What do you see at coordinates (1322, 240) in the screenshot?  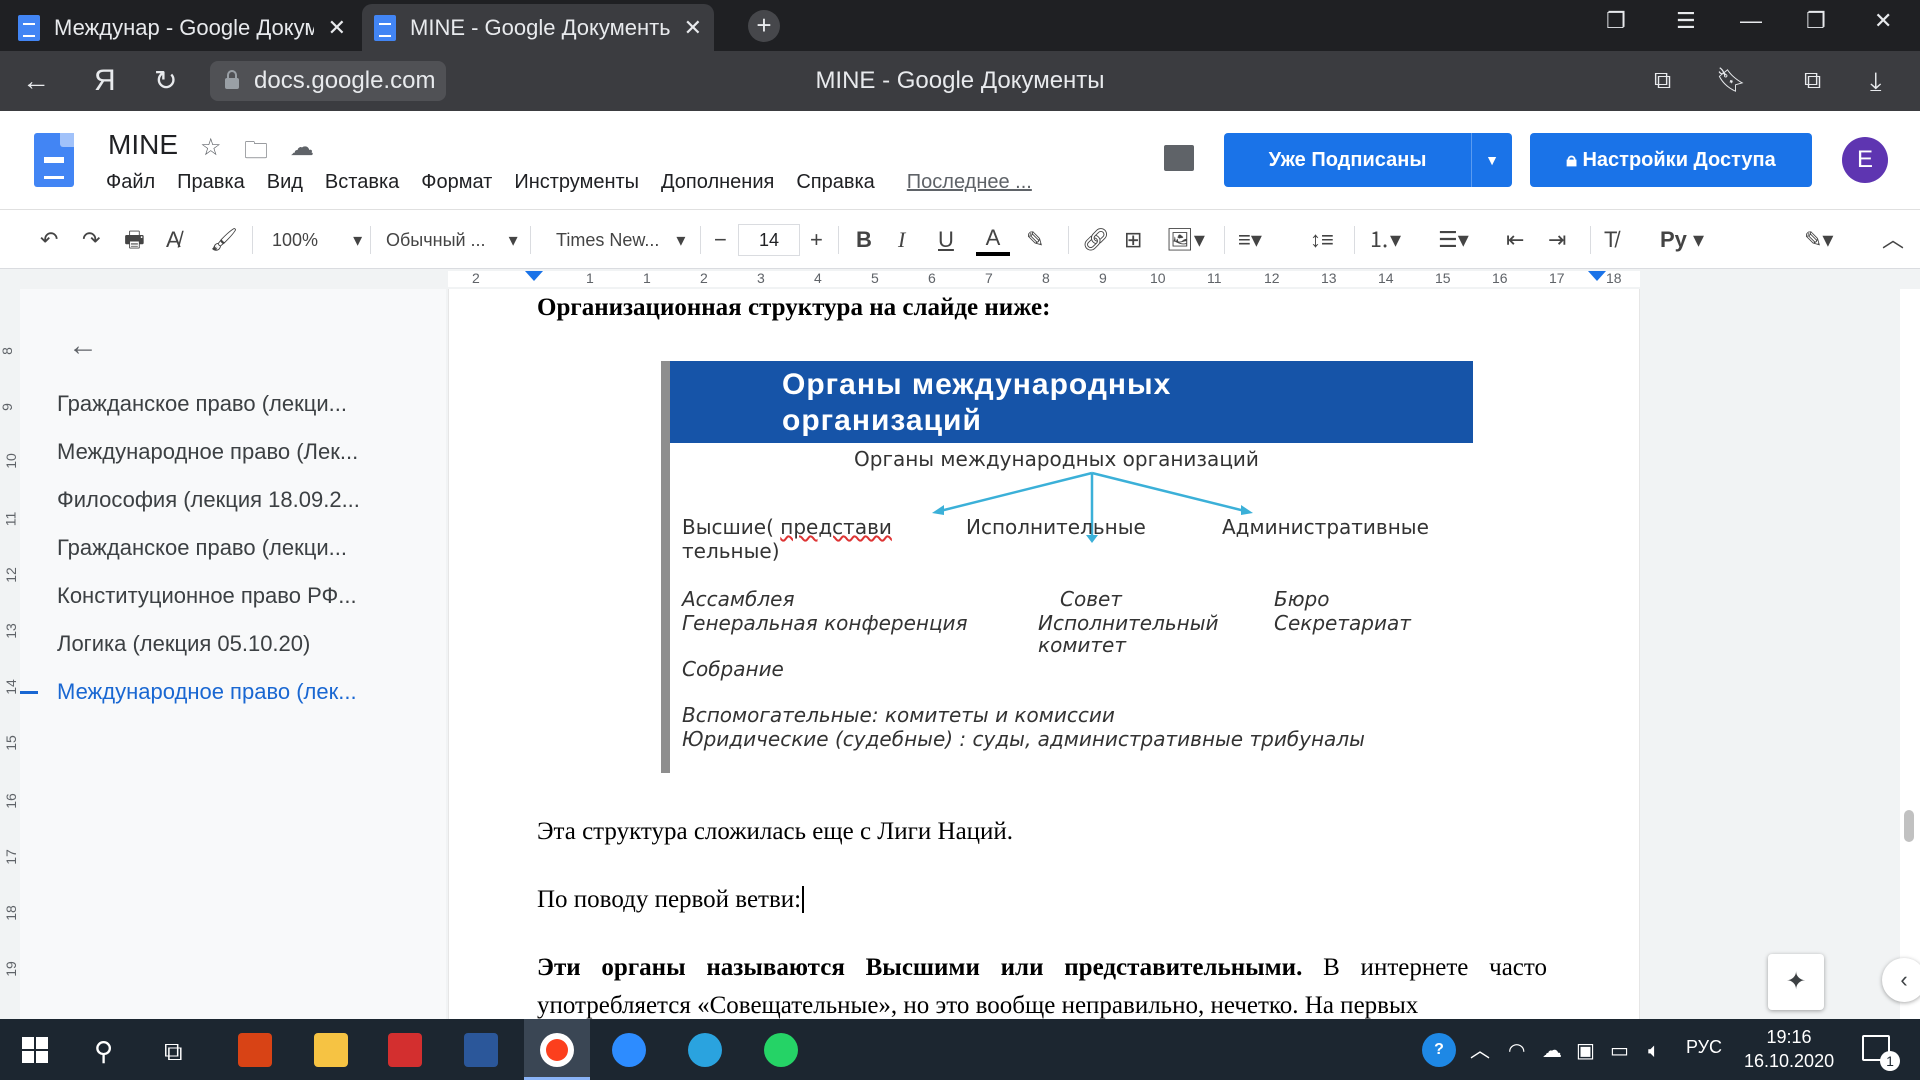 I see `line-spacing-icon: ↕≡` at bounding box center [1322, 240].